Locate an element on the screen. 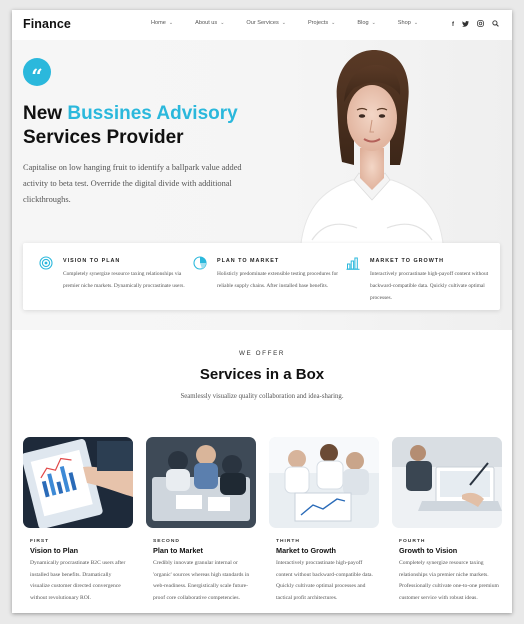 Image resolution: width=524 pixels, height=624 pixels. service-image-team is located at coordinates (324, 482).